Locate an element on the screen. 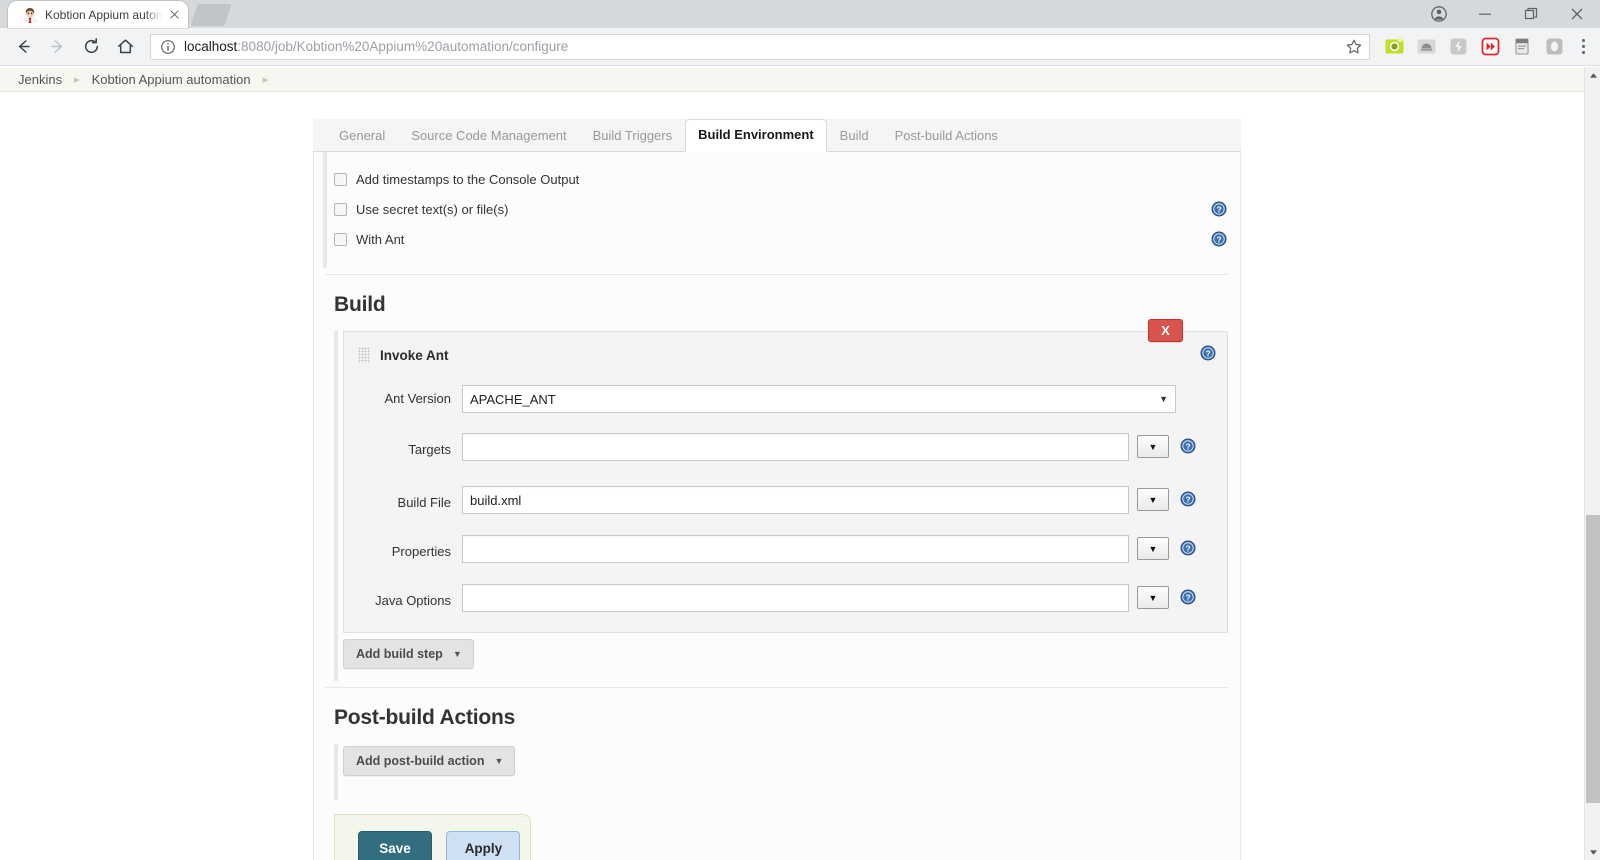  tab-build-environment: Build Environment is located at coordinates (756, 135).